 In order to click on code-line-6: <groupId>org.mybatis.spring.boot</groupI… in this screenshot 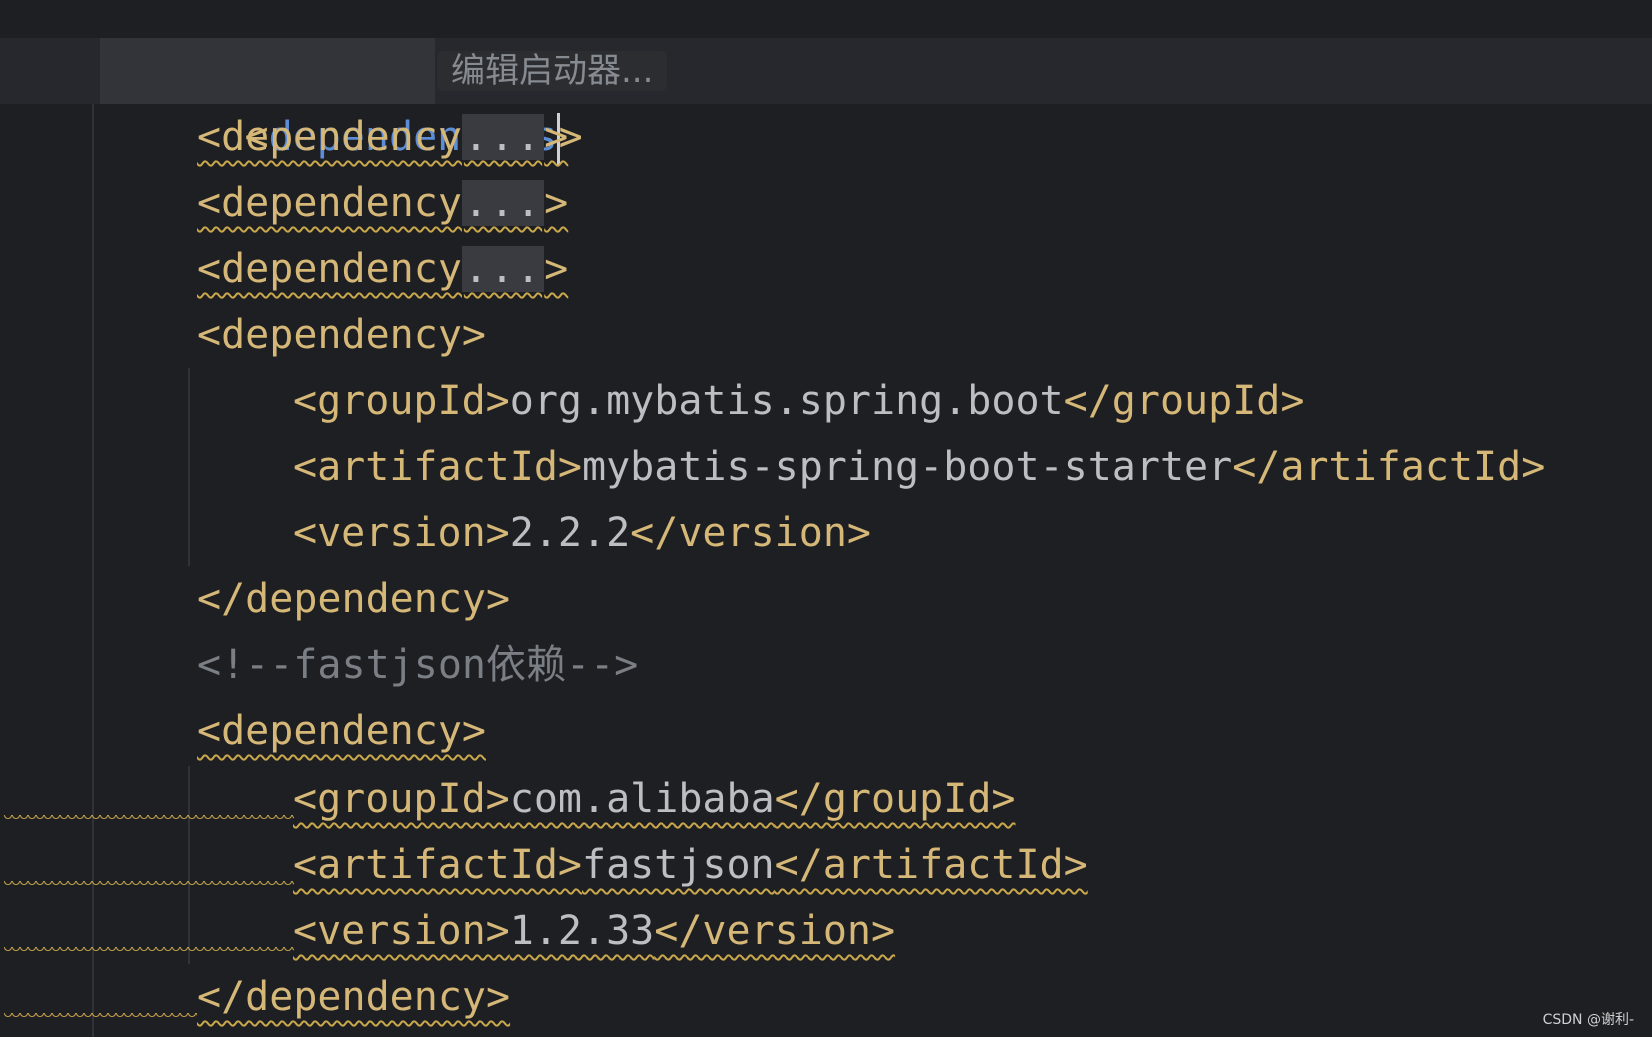, I will do `click(826, 401)`.